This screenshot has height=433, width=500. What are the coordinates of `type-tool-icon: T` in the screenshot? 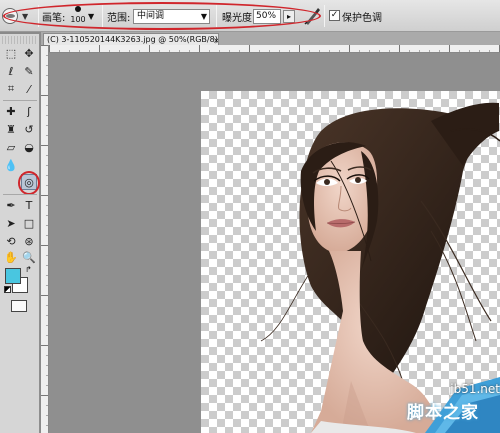 It's located at (29, 205).